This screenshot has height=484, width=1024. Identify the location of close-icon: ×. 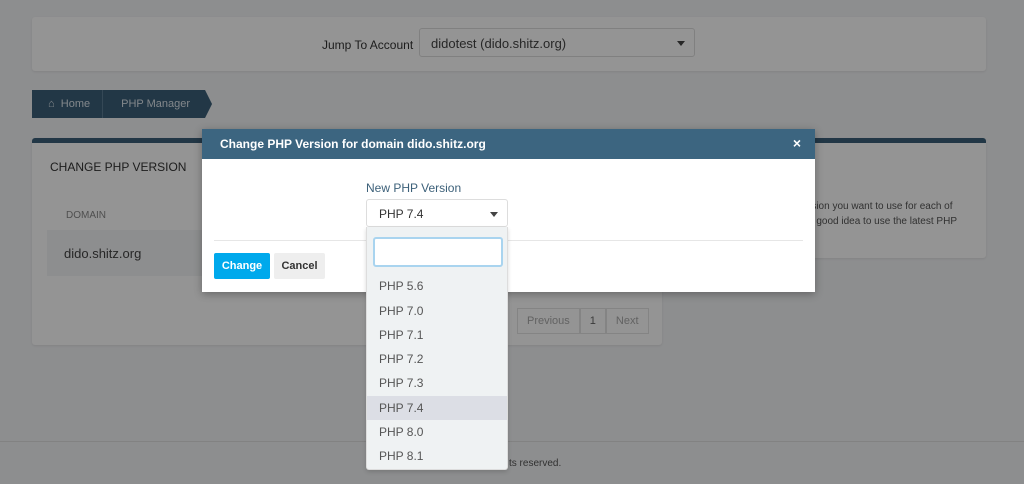
(797, 143).